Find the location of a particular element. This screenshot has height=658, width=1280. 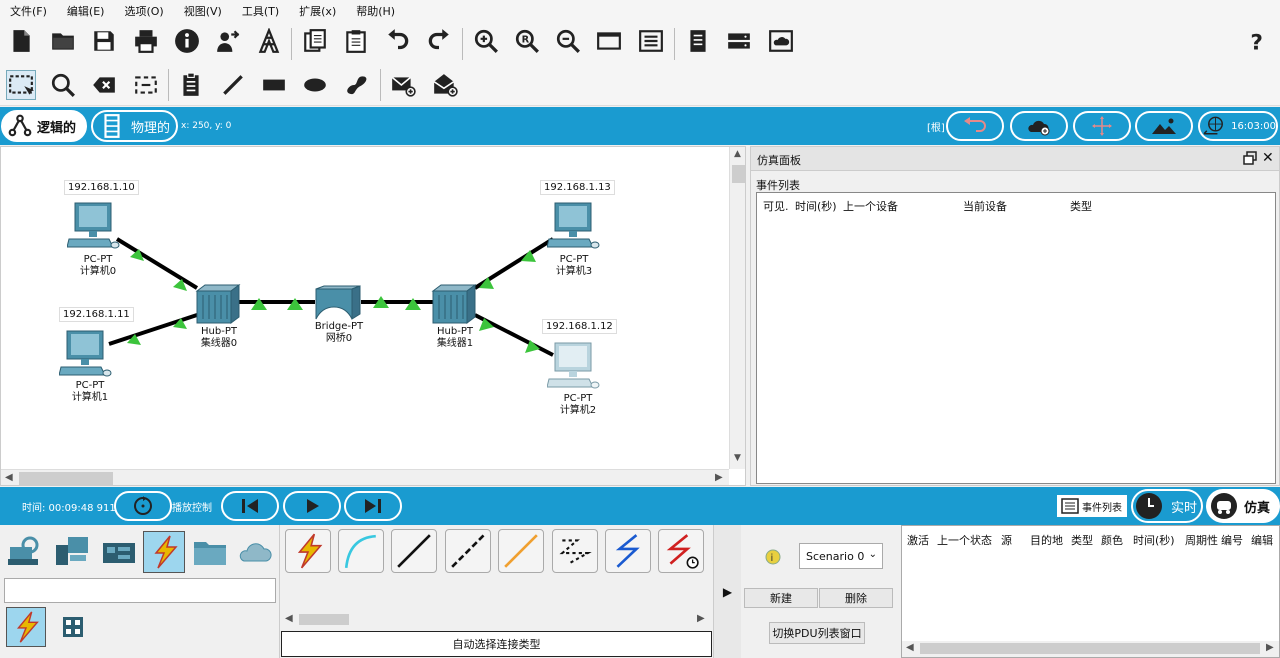

close-icon: ✕ is located at coordinates (1268, 158).